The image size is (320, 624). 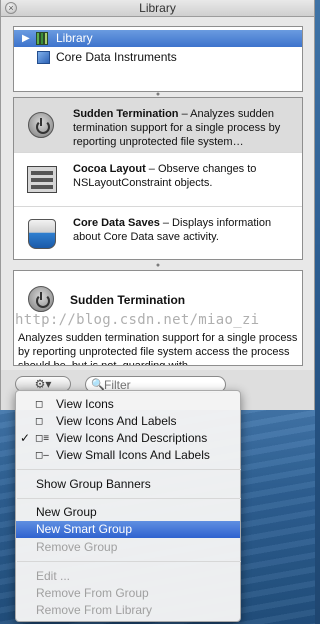 I want to click on close-button: ×, so click(x=11, y=8).